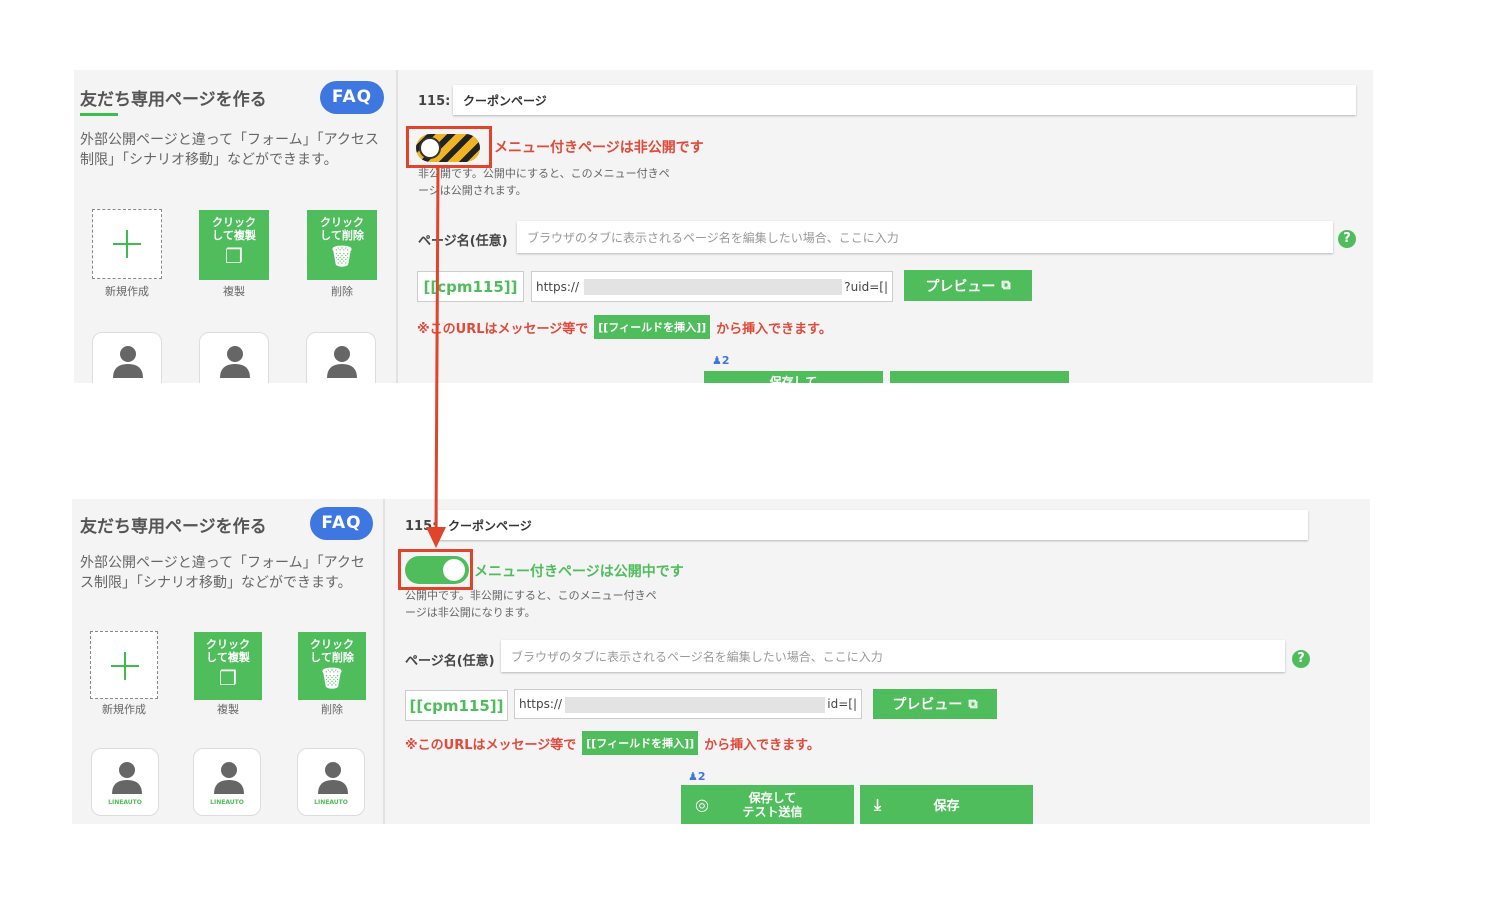 This screenshot has width=1502, height=912. Describe the element at coordinates (228, 709) in the screenshot. I see `copy-label: 複製` at that location.